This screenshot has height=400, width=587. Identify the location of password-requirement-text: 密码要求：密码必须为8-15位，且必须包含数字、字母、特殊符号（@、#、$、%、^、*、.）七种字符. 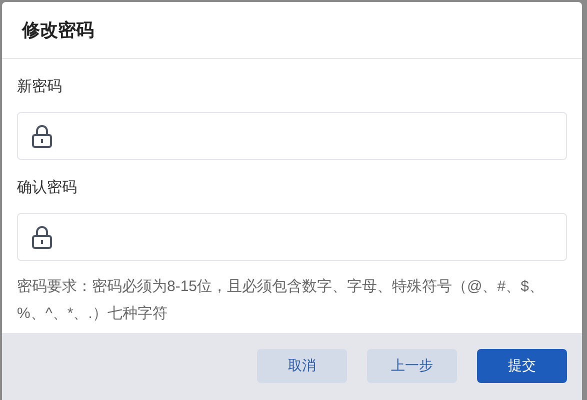
(281, 300).